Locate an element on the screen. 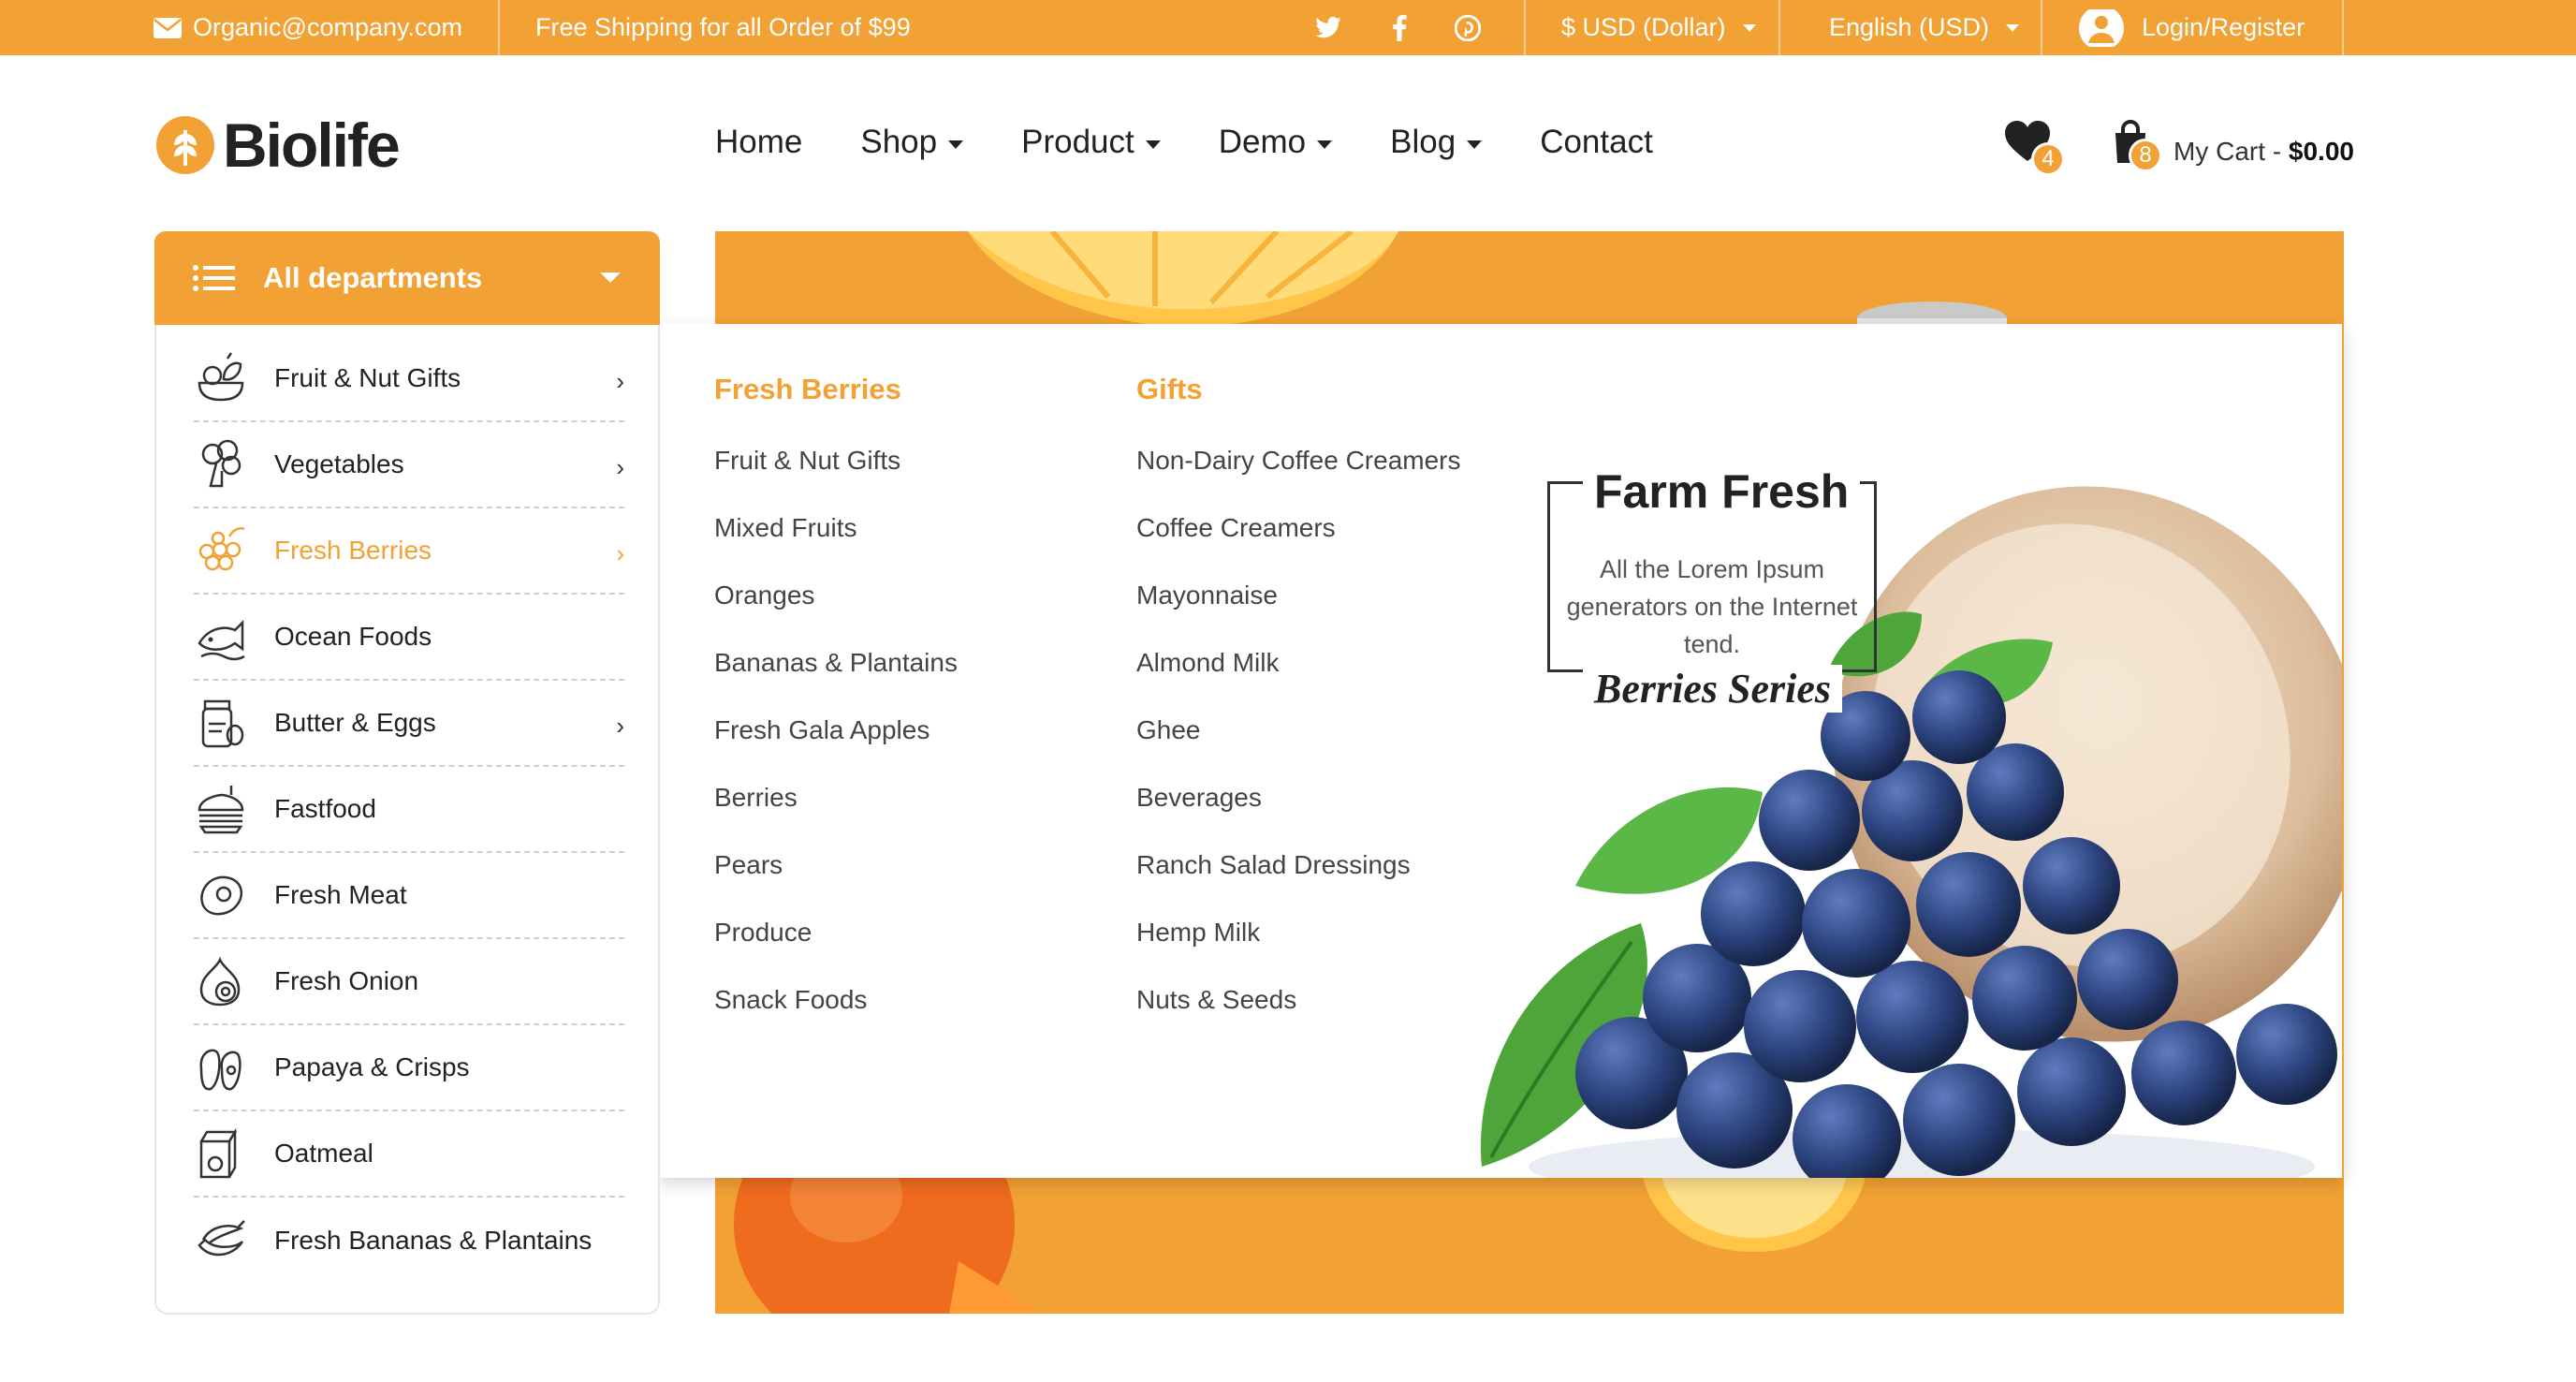 Image resolution: width=2576 pixels, height=1382 pixels. menu-link: Bananas & Plantains is located at coordinates (836, 663).